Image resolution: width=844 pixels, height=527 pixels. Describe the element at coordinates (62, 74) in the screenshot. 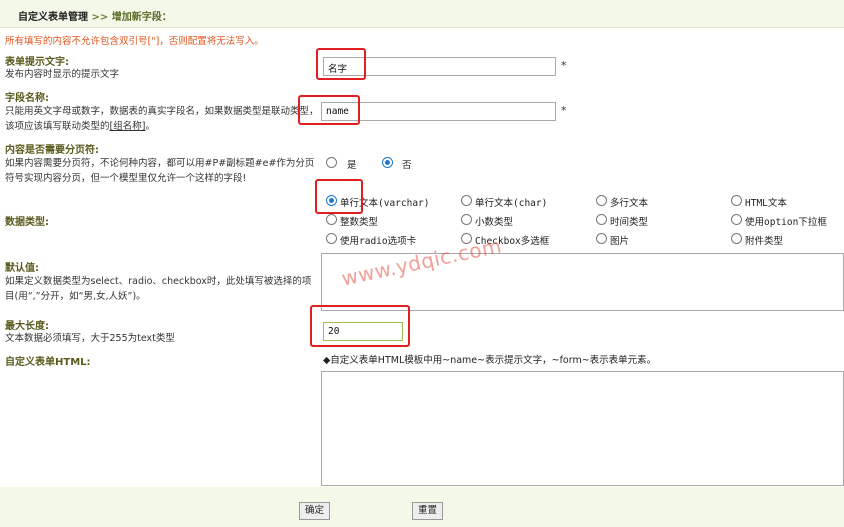

I see `prompt-help: 发布内容时显示的提示文字` at that location.